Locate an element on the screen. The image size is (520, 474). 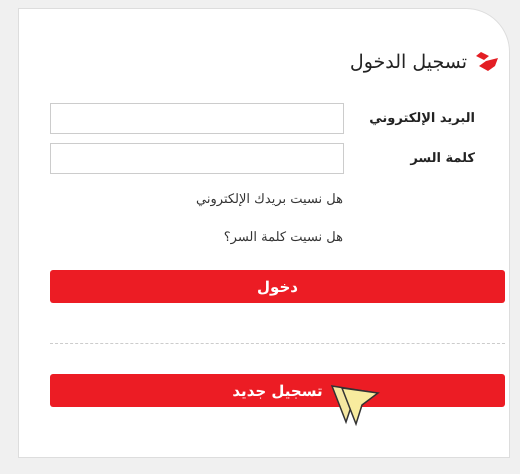
forgot-link: هل نسيت كلمة السر؟ is located at coordinates (283, 237).